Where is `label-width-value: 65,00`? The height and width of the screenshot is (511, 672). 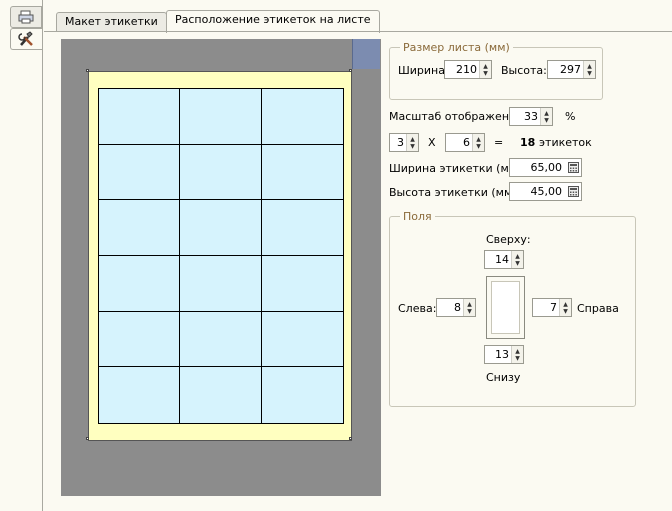
label-width-value: 65,00 is located at coordinates (546, 167).